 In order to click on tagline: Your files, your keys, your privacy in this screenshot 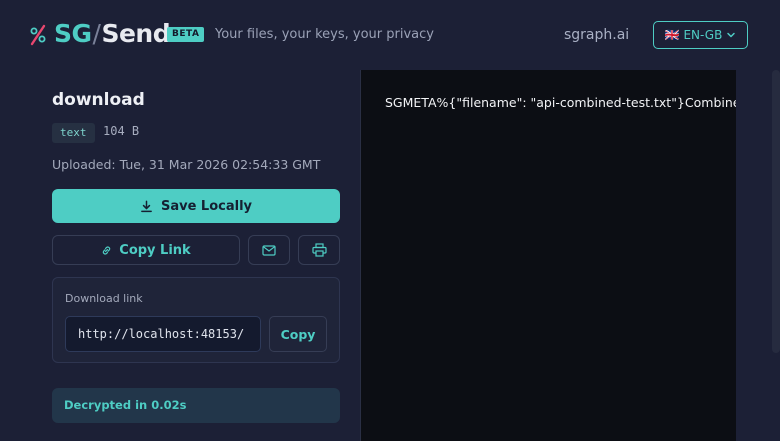, I will do `click(324, 34)`.